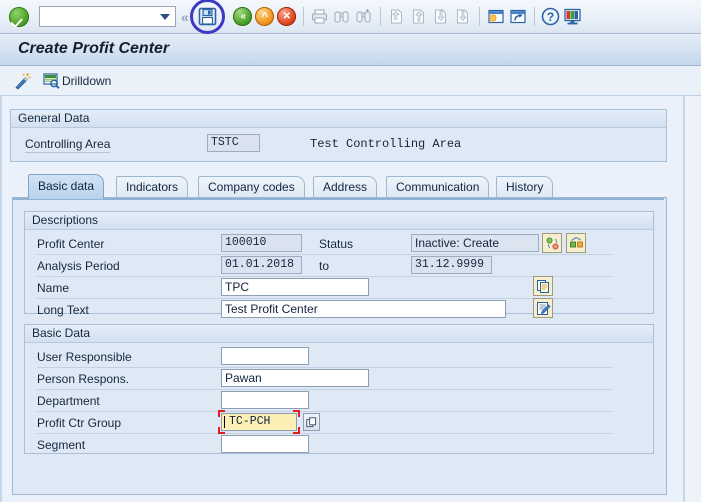 The height and width of the screenshot is (502, 701). I want to click on binoculars-plus-icon, so click(363, 16).